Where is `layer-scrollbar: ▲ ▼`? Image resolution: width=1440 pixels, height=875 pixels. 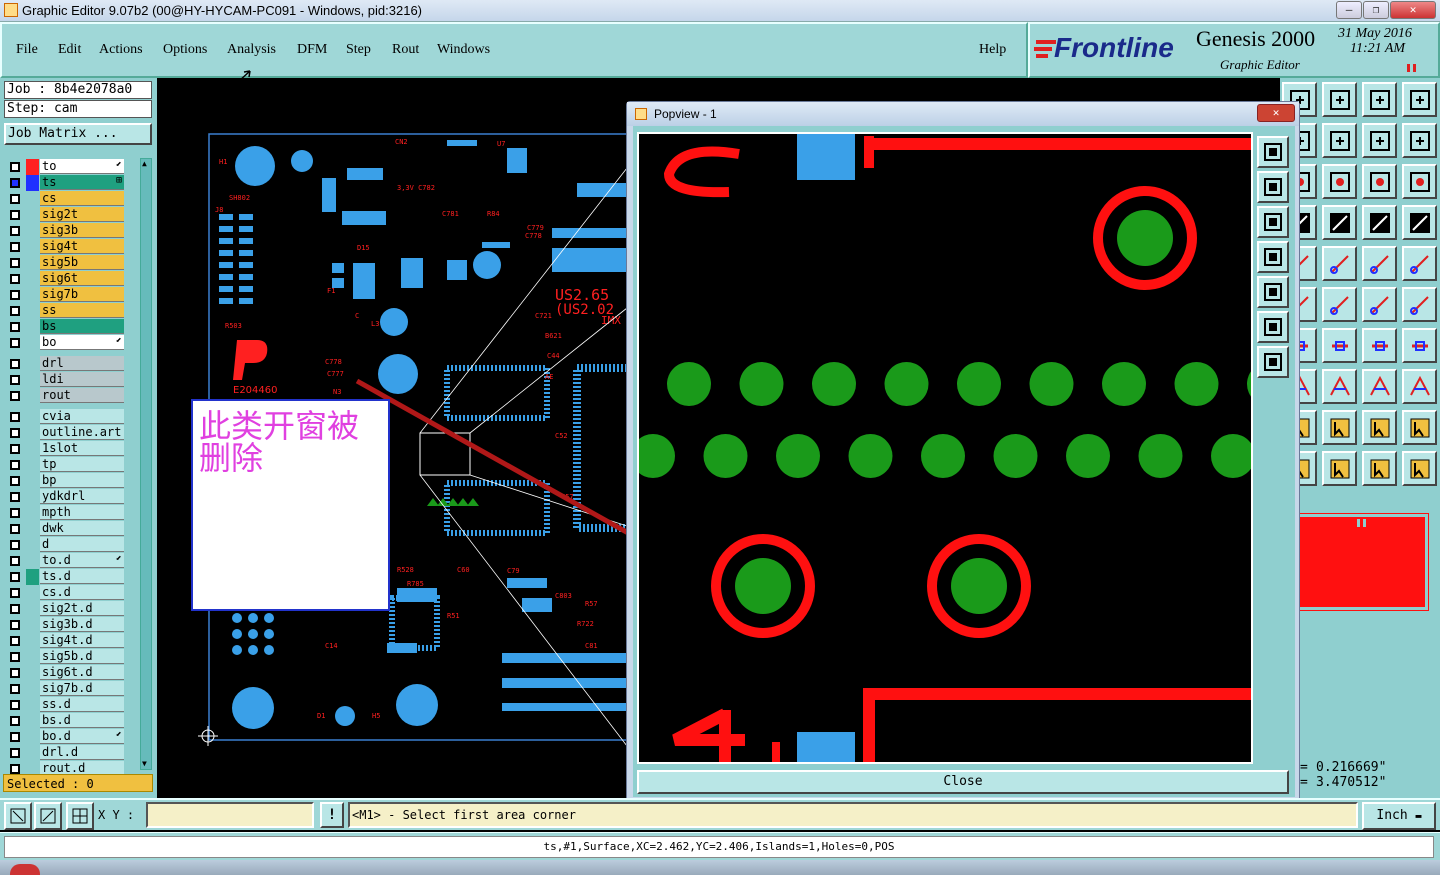 layer-scrollbar: ▲ ▼ is located at coordinates (146, 464).